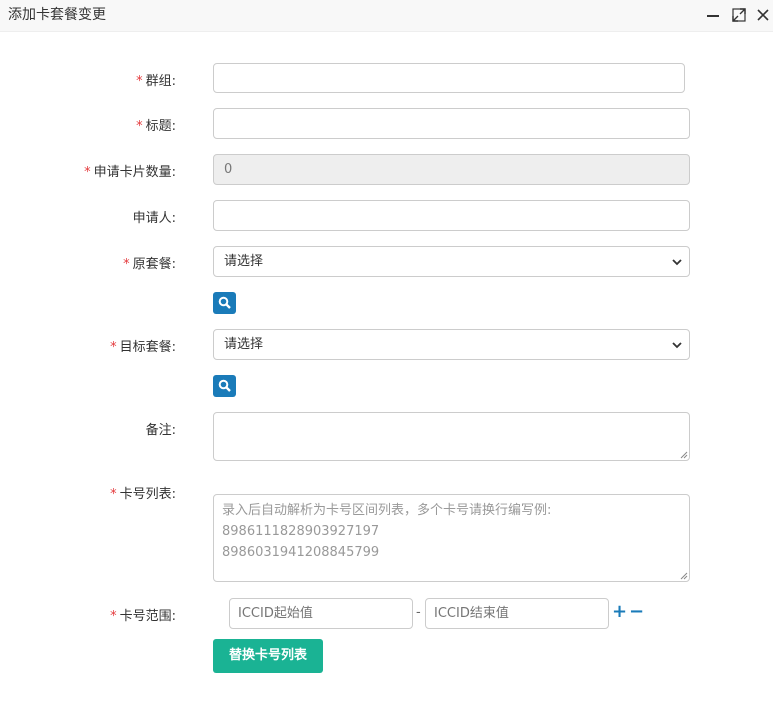  I want to click on orig-plan-selected: 请选择, so click(244, 261).